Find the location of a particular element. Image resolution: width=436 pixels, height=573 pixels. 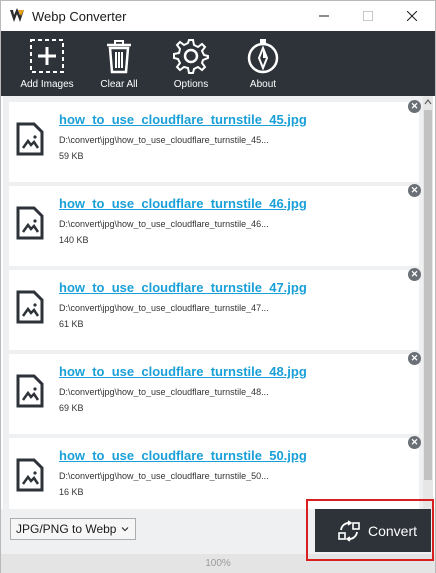

about-button: About is located at coordinates (263, 63).